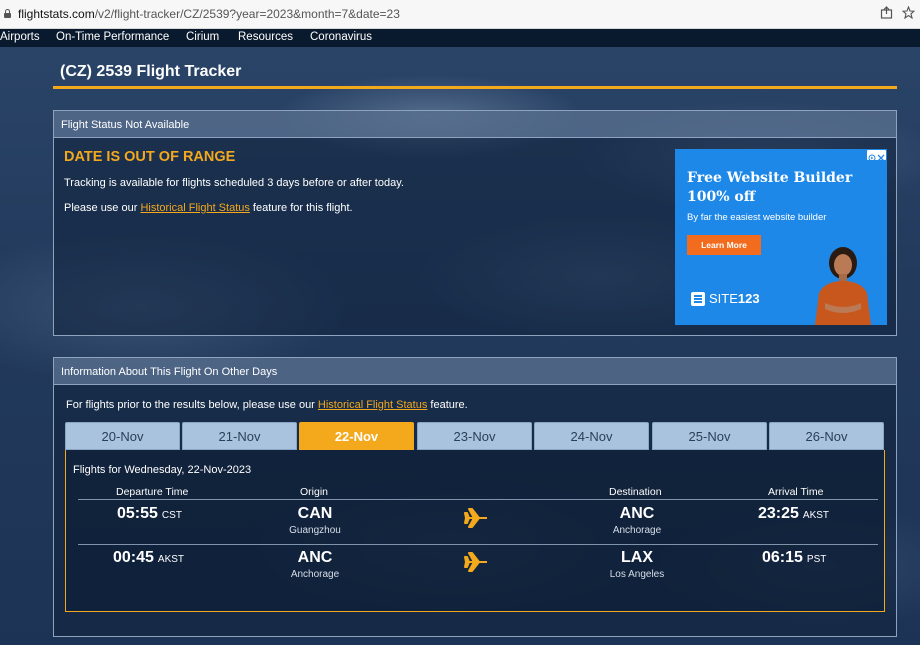 The image size is (920, 645). I want to click on origin-code: CAN, so click(315, 513).